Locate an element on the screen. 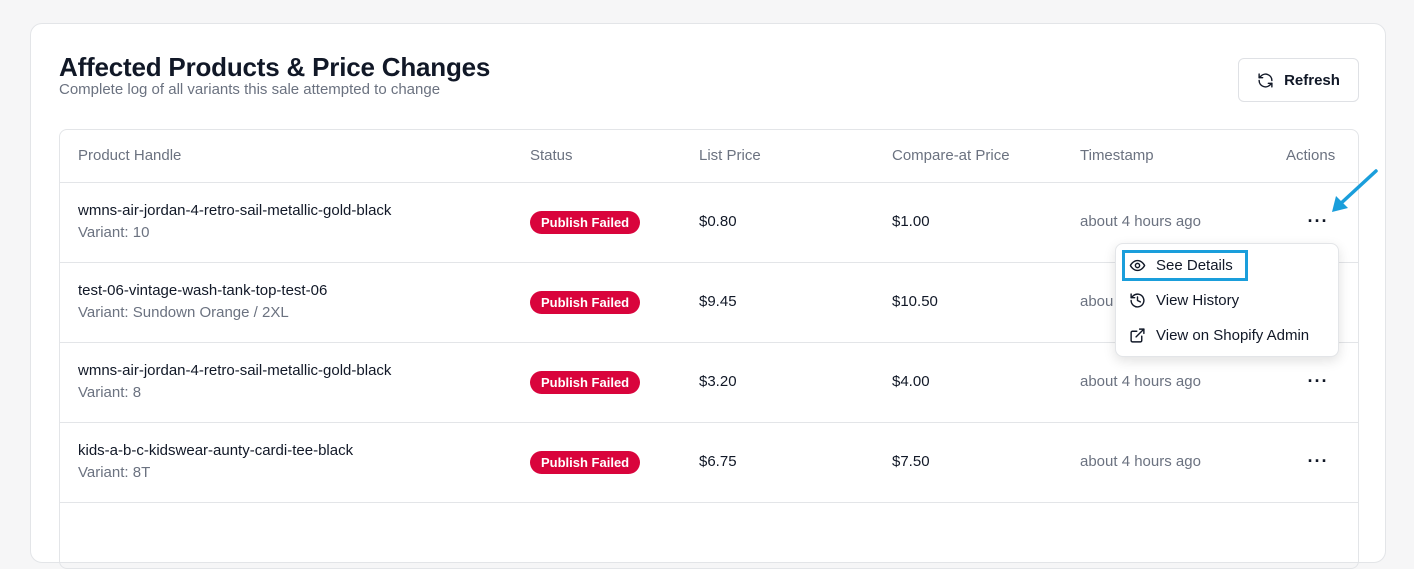 The image size is (1414, 569). variant-label: Variant: 10 is located at coordinates (114, 232).